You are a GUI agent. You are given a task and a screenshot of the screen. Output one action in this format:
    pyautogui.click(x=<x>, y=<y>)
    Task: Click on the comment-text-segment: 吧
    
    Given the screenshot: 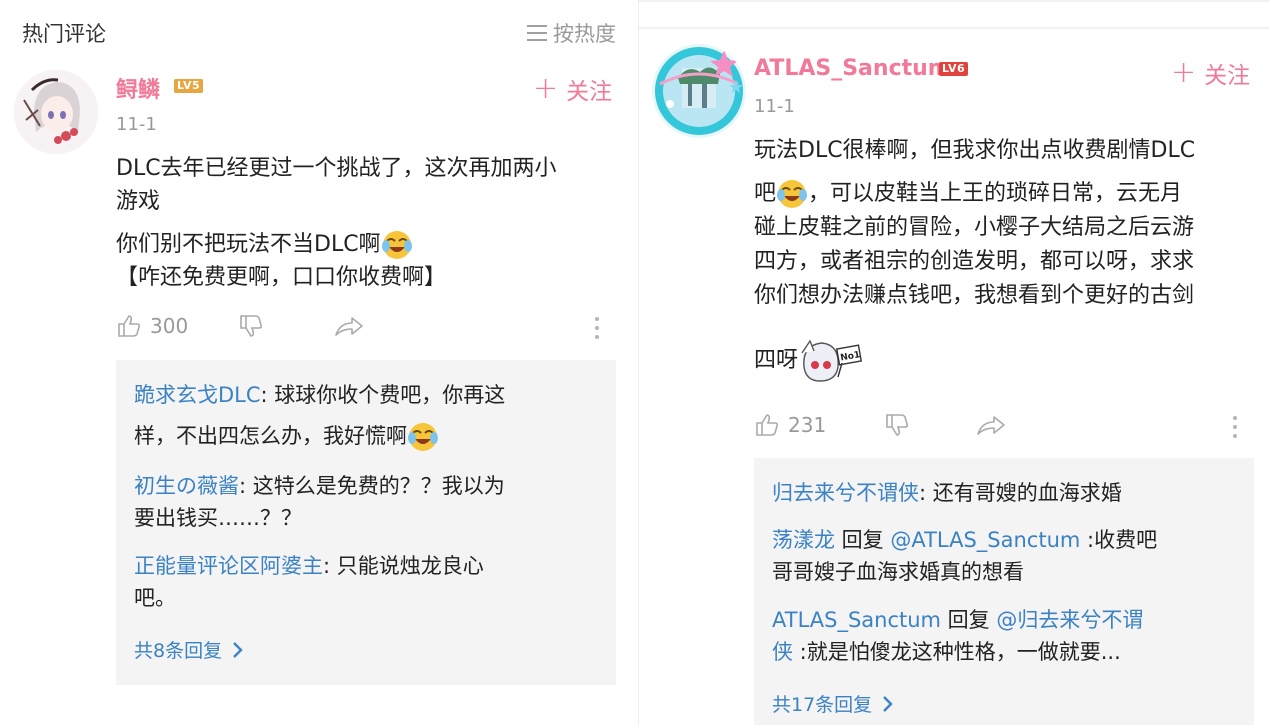 What is the action you would take?
    pyautogui.click(x=765, y=193)
    